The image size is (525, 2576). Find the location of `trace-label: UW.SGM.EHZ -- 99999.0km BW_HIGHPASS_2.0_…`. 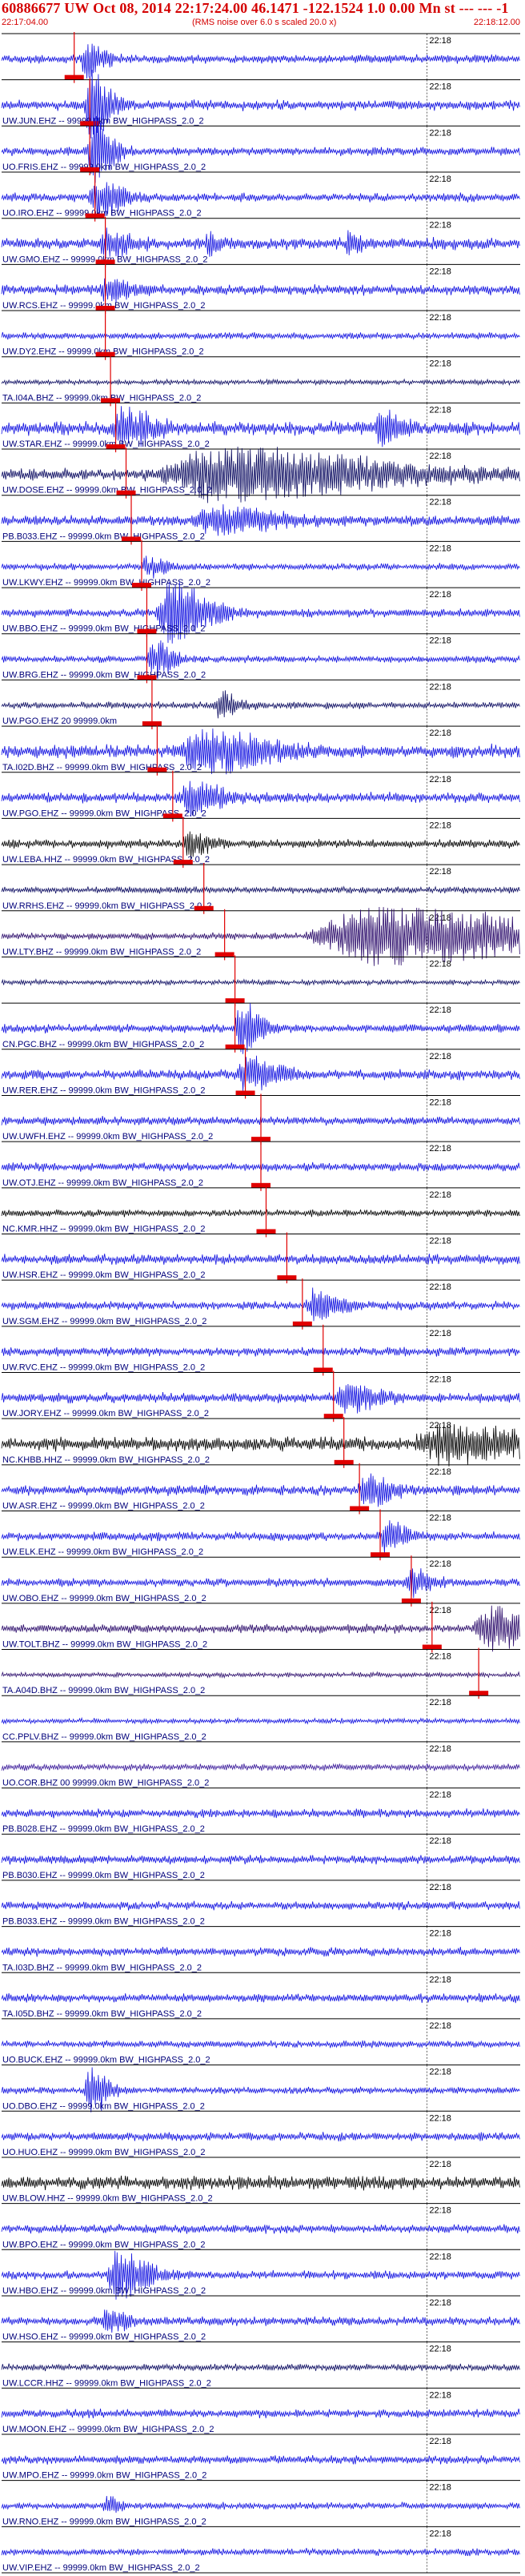

trace-label: UW.SGM.EHZ -- 99999.0km BW_HIGHPASS_2.0_… is located at coordinates (104, 1322).